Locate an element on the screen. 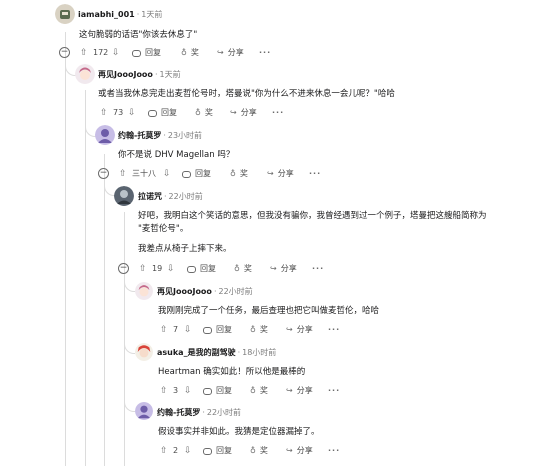 The height and width of the screenshot is (466, 550). comment-meta: 拉诺咒 · 22小时前 is located at coordinates (170, 196).